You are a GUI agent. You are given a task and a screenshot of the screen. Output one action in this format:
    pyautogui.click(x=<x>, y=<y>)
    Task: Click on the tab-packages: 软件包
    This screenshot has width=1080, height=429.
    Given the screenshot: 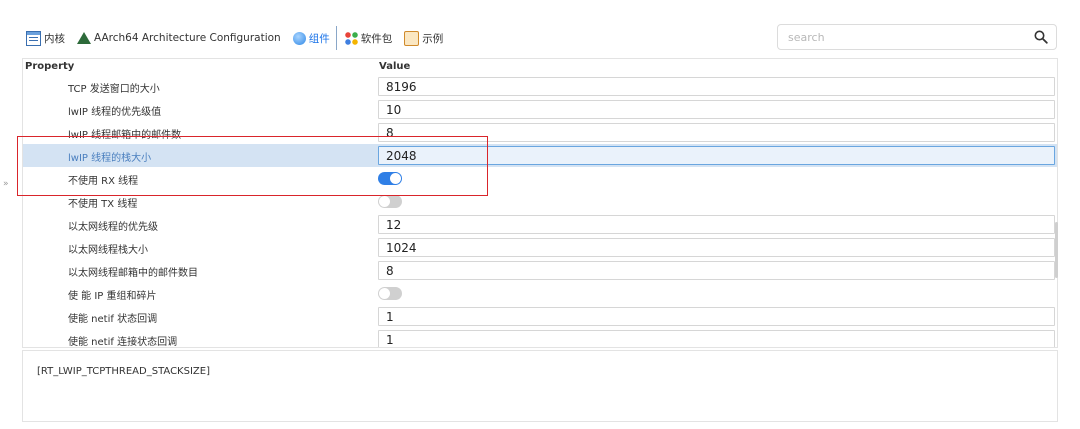 What is the action you would take?
    pyautogui.click(x=369, y=38)
    